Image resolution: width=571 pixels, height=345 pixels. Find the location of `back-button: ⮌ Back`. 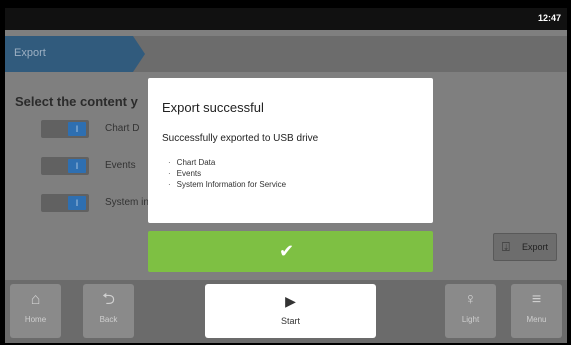

back-button: ⮌ Back is located at coordinates (108, 311).